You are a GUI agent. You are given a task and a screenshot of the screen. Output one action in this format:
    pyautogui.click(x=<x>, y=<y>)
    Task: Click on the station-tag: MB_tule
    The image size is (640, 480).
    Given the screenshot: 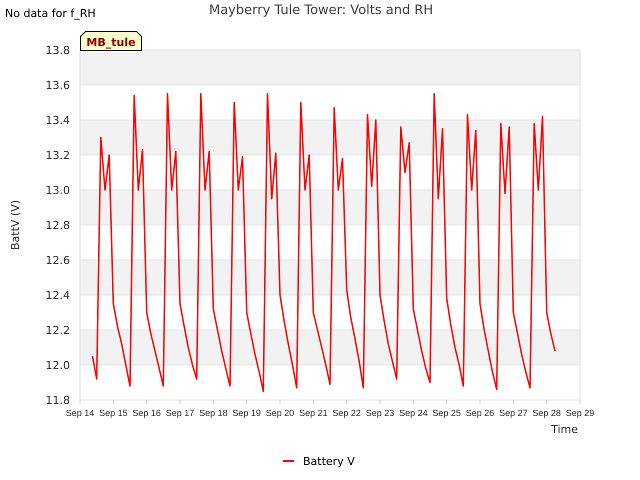 What is the action you would take?
    pyautogui.click(x=111, y=41)
    